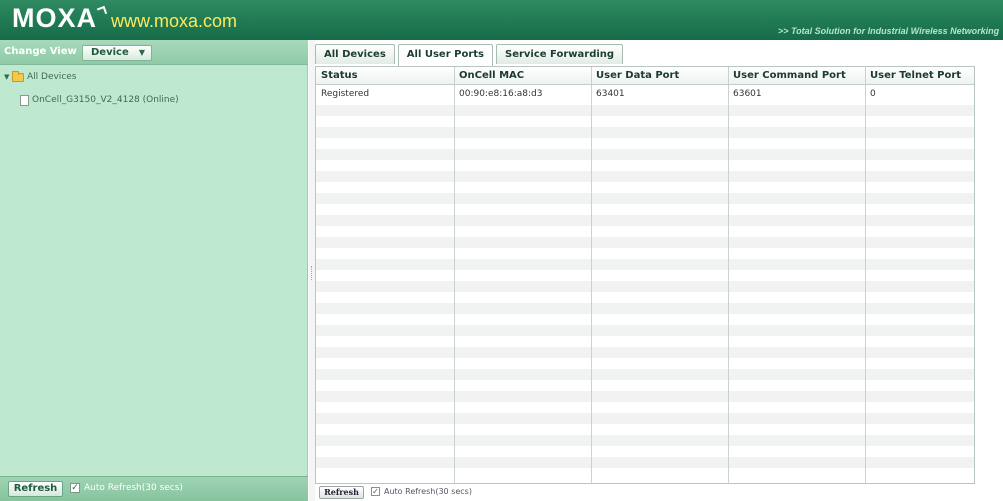 The width and height of the screenshot is (1003, 501). Describe the element at coordinates (445, 55) in the screenshot. I see `tab-all-user-ports: All User Ports` at that location.